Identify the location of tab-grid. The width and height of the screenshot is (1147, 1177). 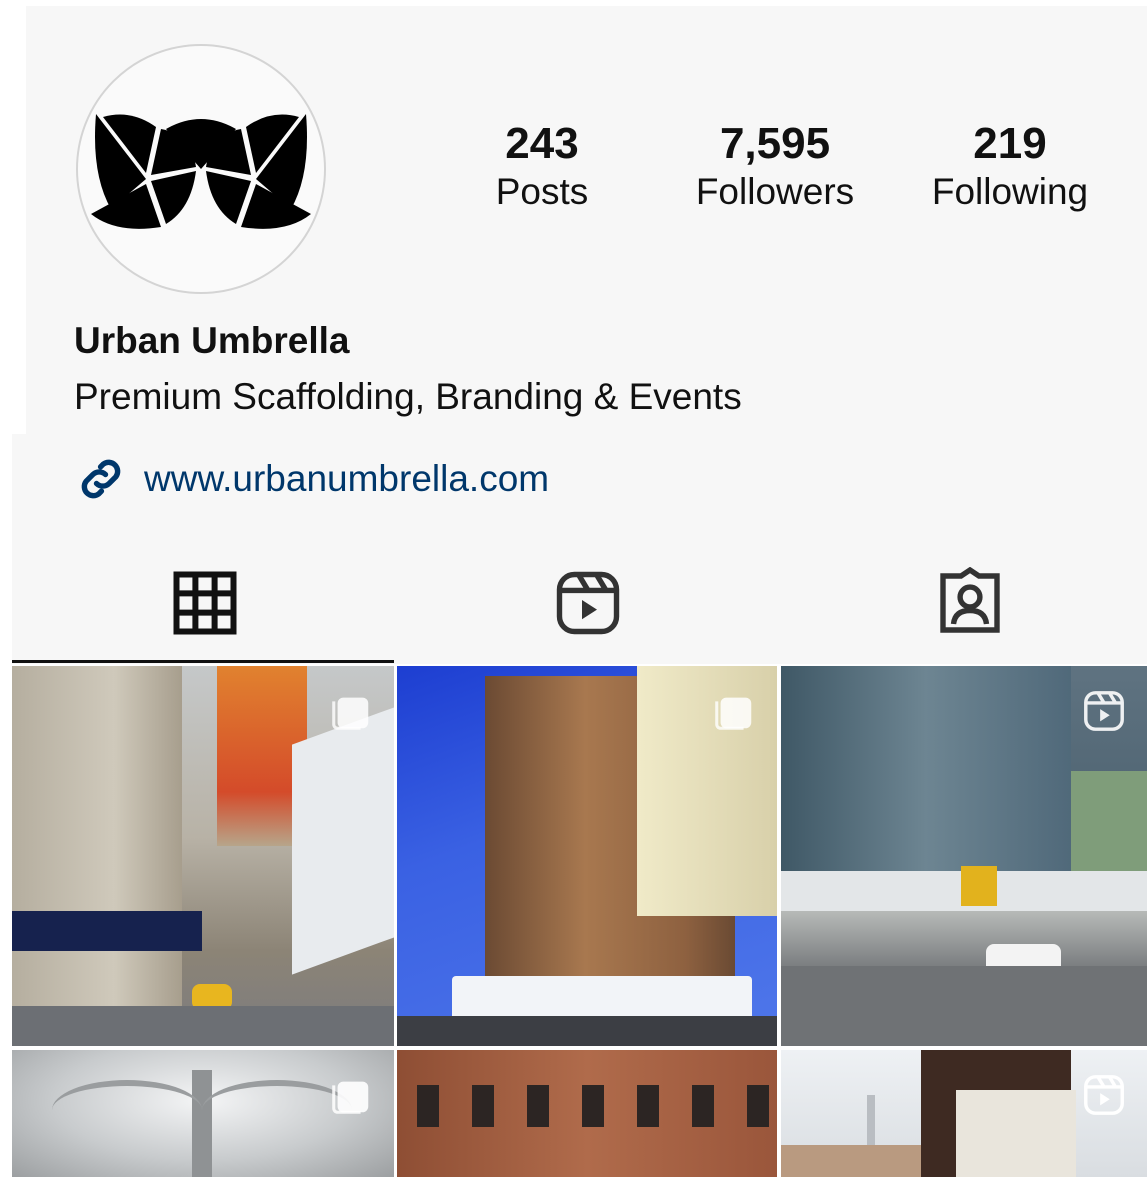
(205, 603).